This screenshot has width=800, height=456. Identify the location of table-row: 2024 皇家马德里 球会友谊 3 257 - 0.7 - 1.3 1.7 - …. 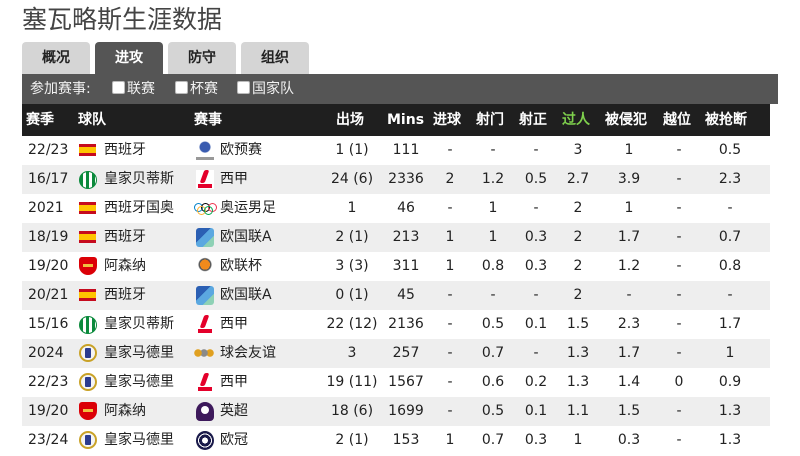
(396, 353).